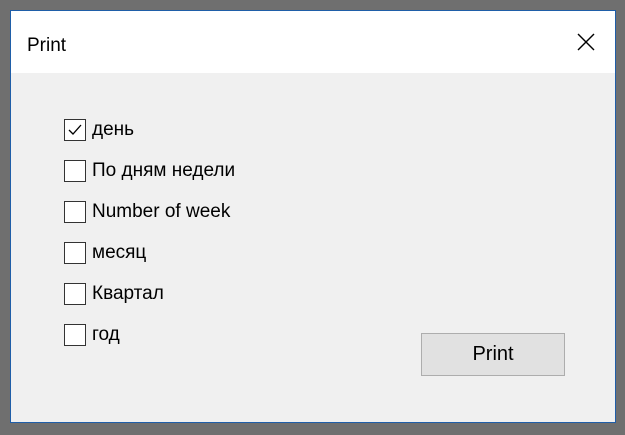 This screenshot has width=625, height=435. I want to click on option-label: год, so click(106, 334).